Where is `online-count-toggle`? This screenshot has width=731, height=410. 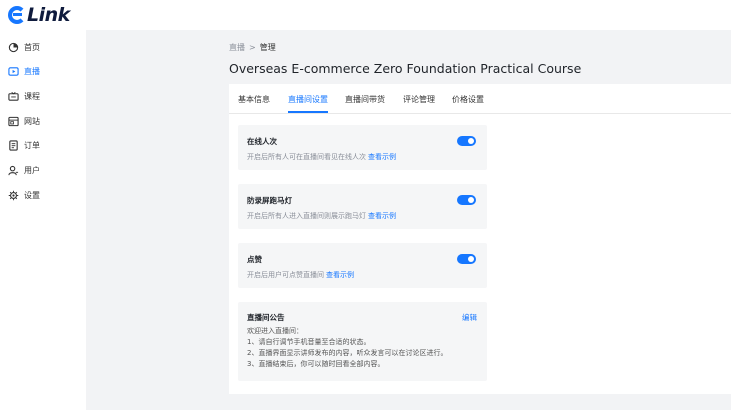
online-count-toggle is located at coordinates (466, 141).